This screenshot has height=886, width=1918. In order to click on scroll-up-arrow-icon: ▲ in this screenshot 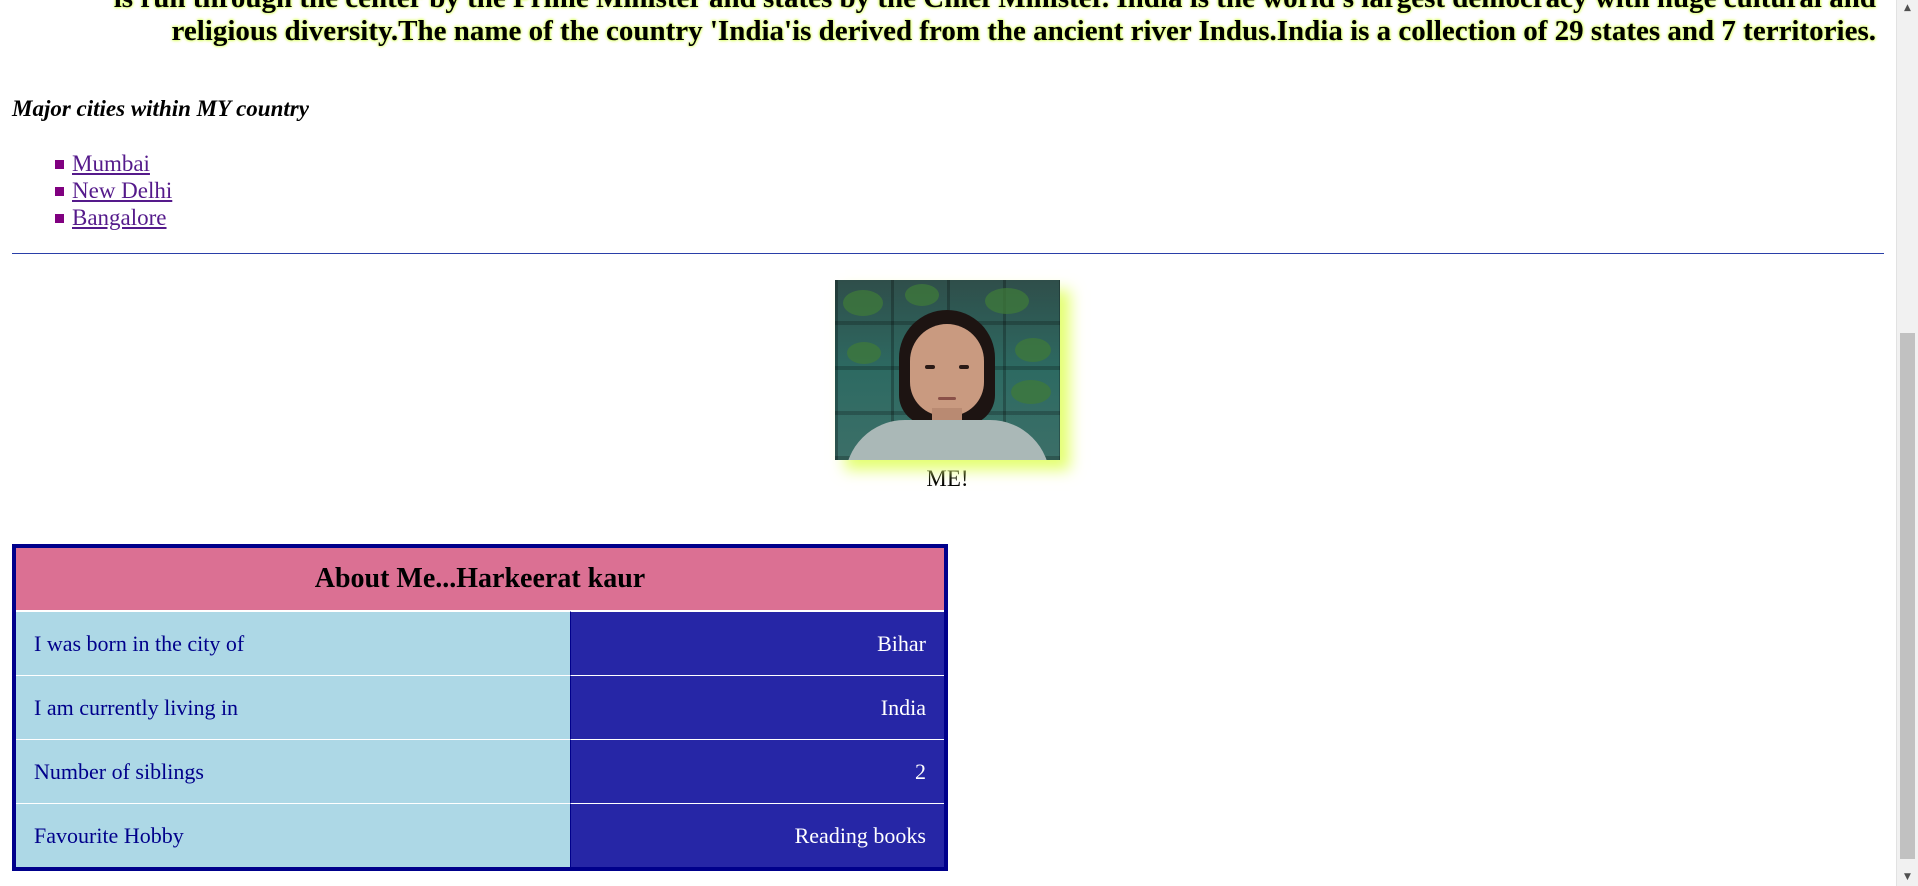, I will do `click(1907, 8)`.